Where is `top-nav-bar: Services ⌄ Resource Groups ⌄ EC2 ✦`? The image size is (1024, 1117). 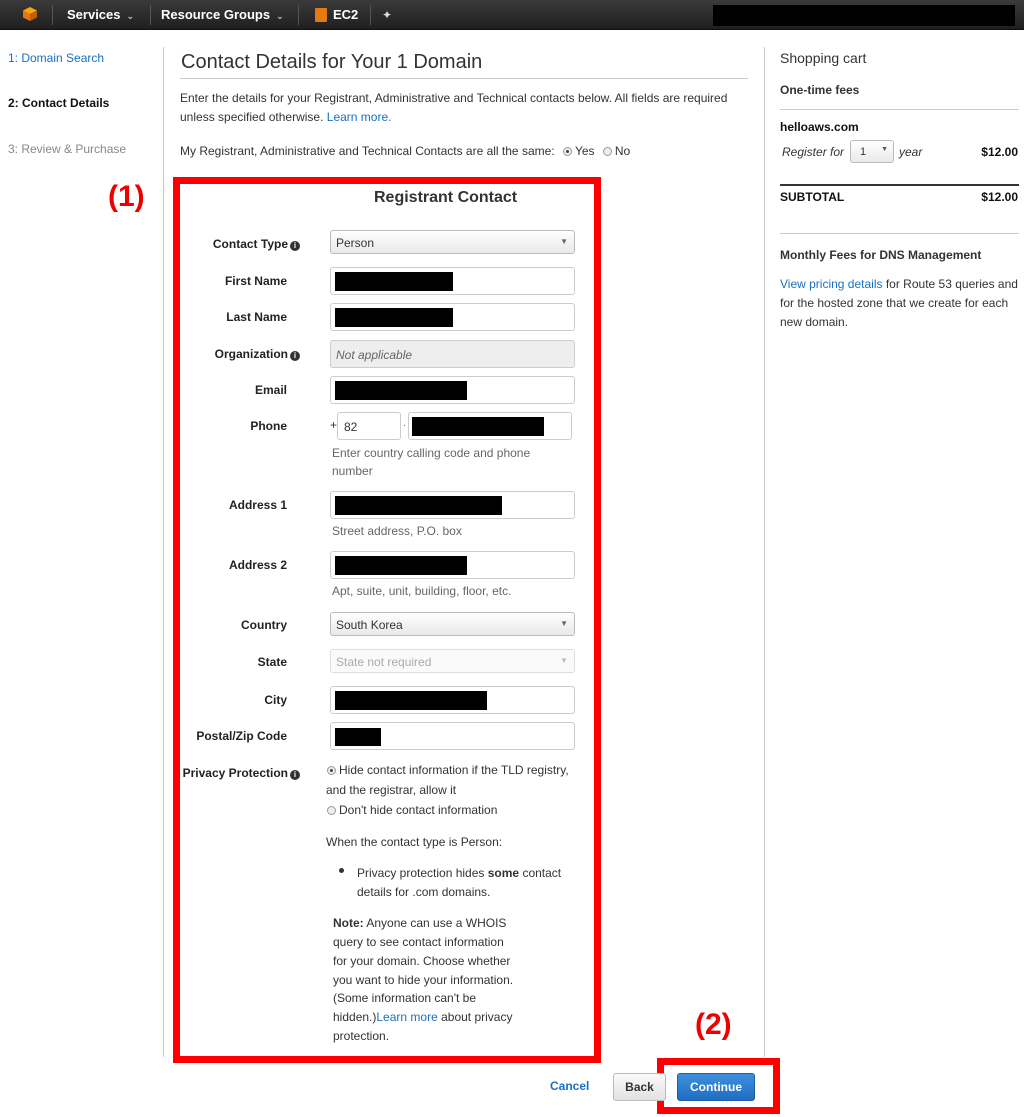
top-nav-bar: Services ⌄ Resource Groups ⌄ EC2 ✦ is located at coordinates (512, 15).